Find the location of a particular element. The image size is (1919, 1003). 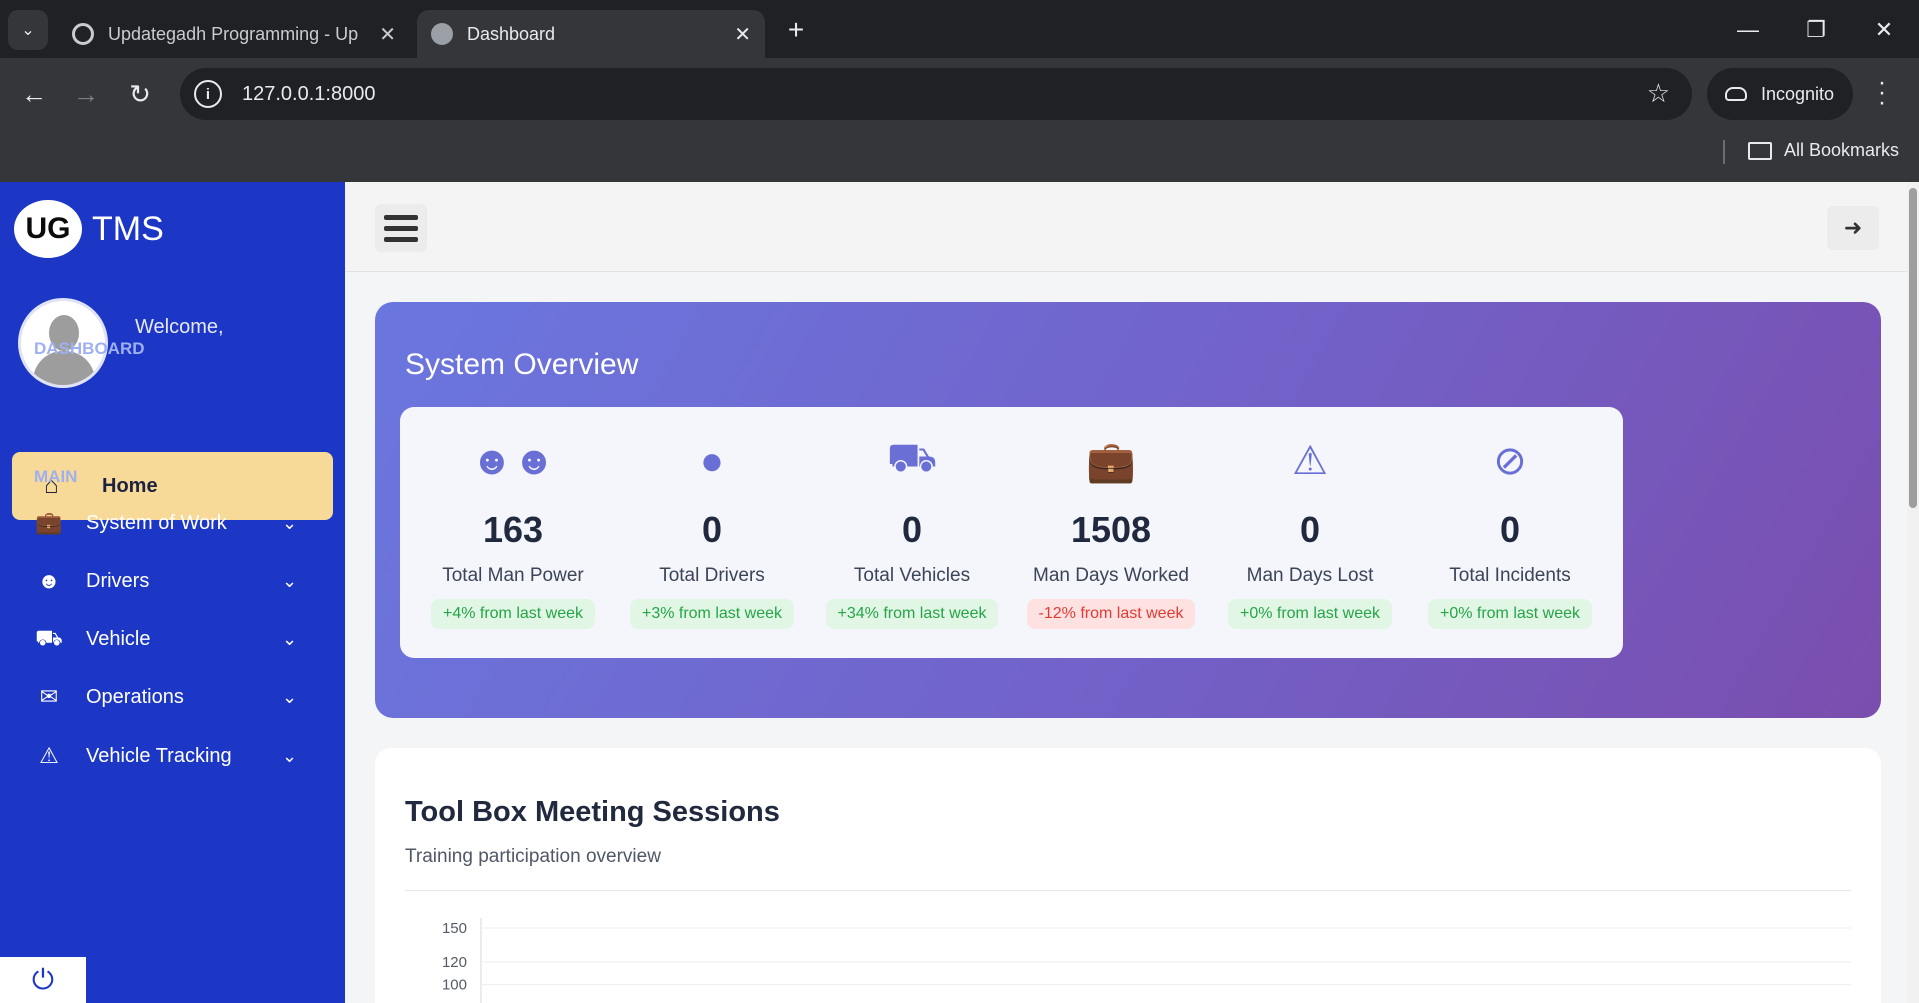

hamburger-menu-button is located at coordinates (401, 228).